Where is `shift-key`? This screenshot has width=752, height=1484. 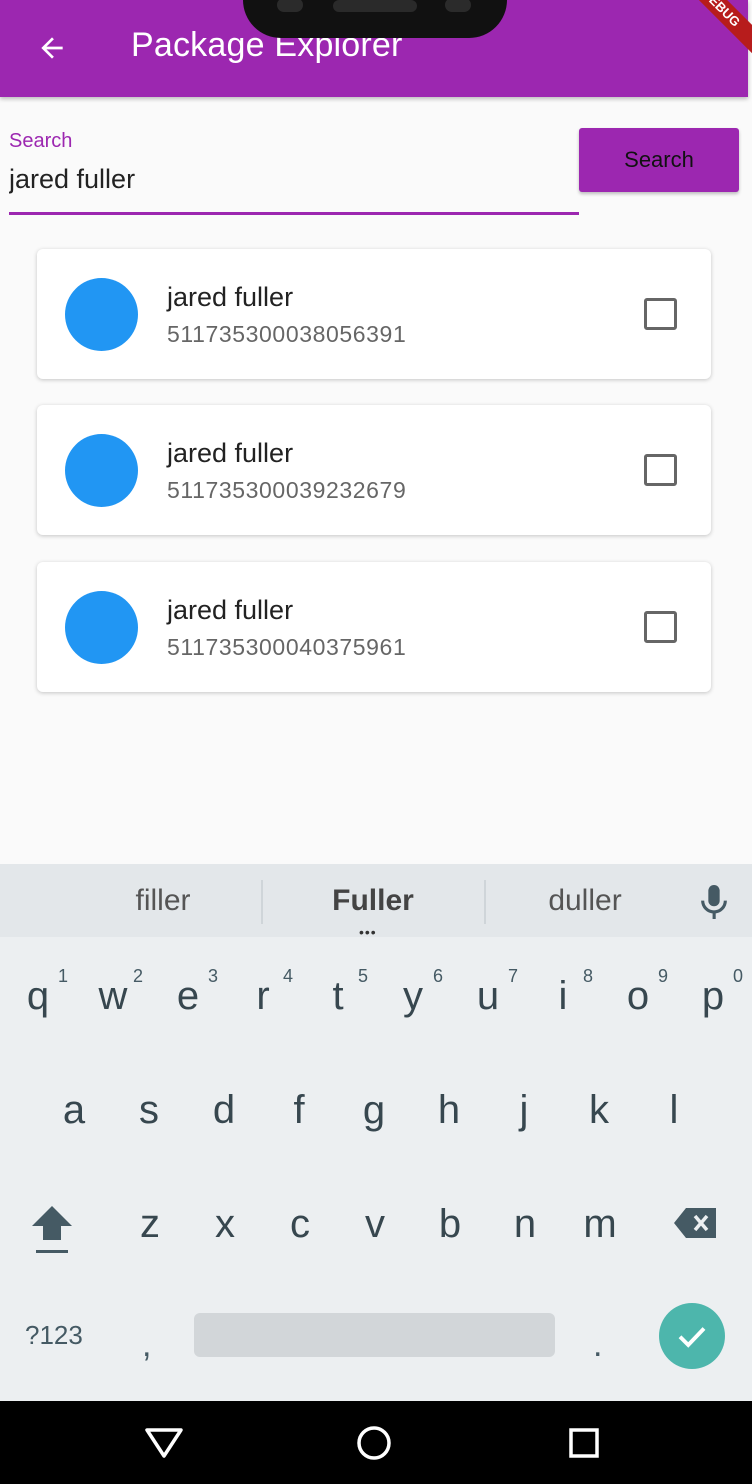
shift-key is located at coordinates (52, 1224).